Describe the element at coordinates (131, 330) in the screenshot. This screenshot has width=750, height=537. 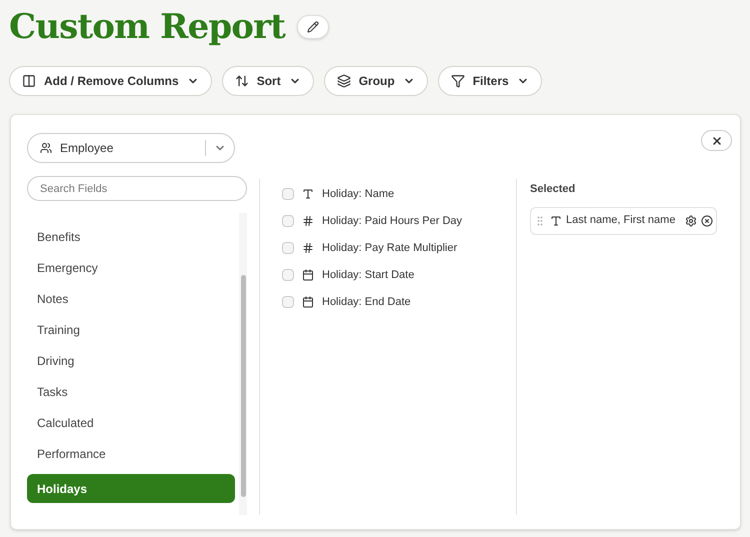
I see `category-item: Training` at that location.